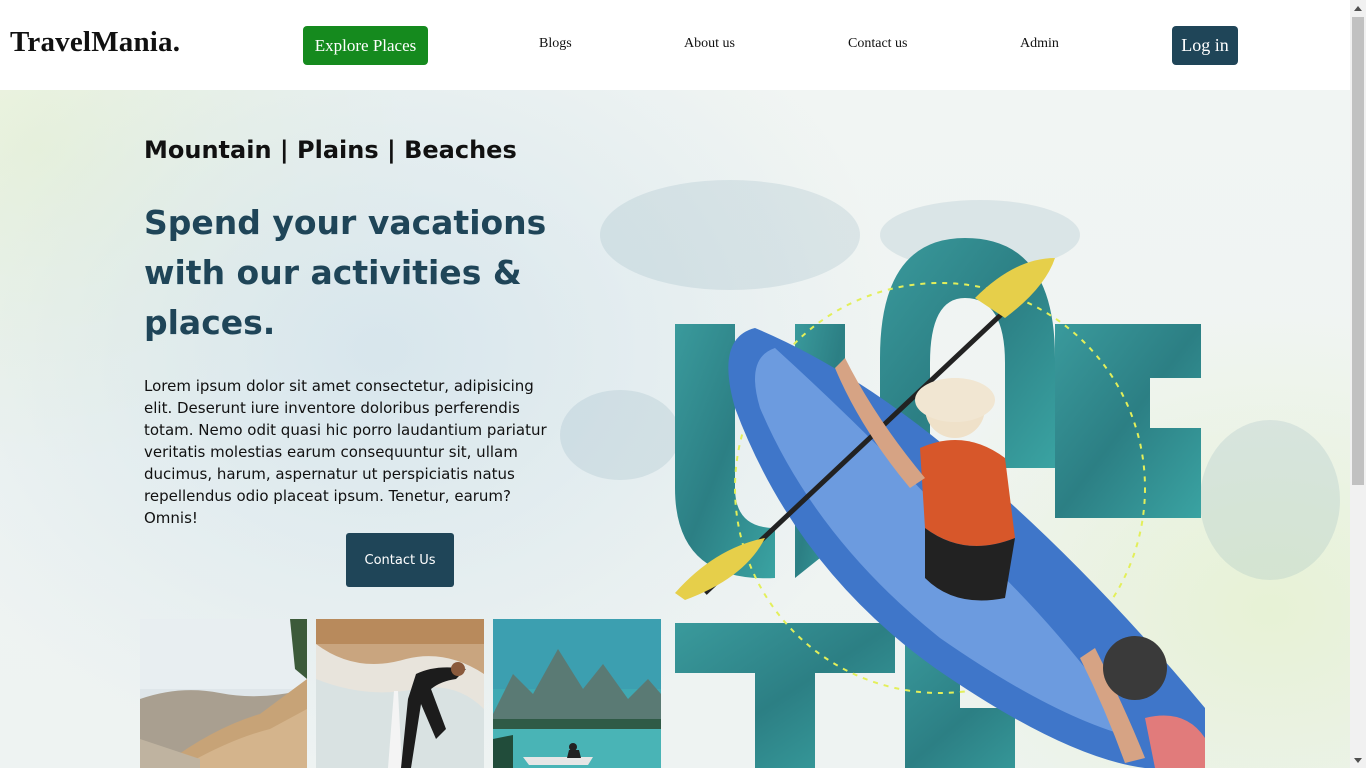 This screenshot has height=768, width=1366. What do you see at coordinates (555, 44) in the screenshot?
I see `nav-link-blogs: Blogs` at bounding box center [555, 44].